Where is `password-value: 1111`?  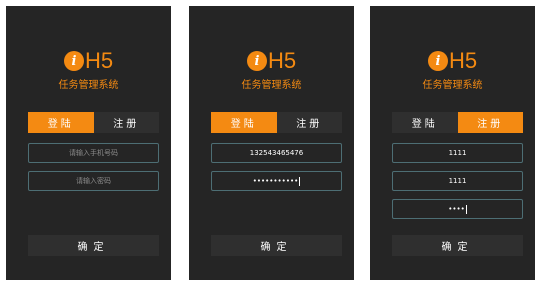 password-value: 1111 is located at coordinates (457, 181).